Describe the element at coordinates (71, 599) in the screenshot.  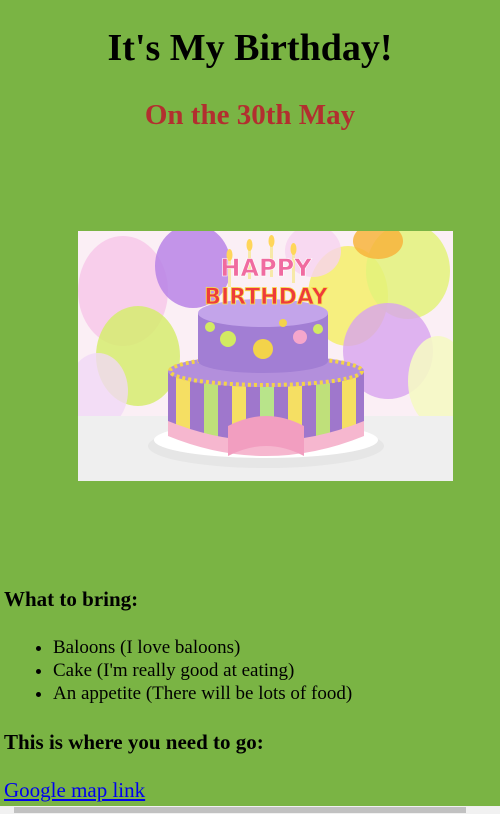
I see `what-to-bring-heading: What to bring:` at that location.